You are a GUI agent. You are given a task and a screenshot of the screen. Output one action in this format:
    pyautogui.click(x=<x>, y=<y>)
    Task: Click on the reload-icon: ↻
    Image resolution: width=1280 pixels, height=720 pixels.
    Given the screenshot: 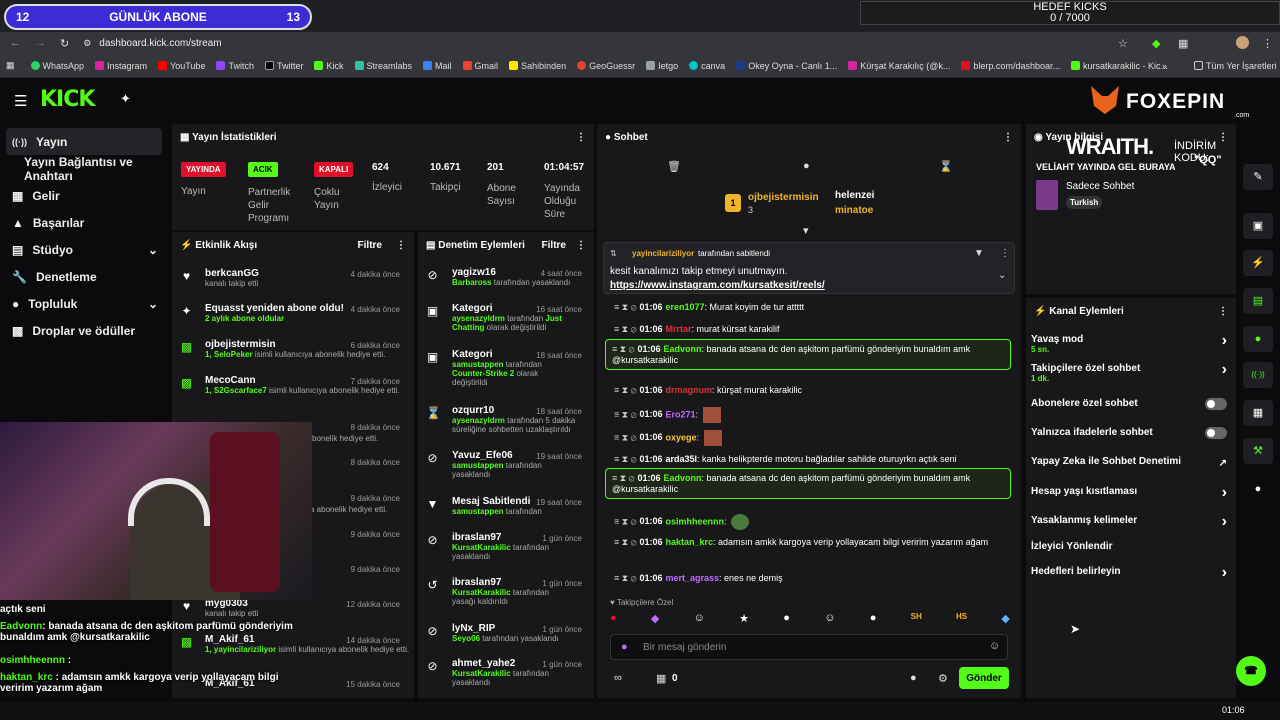 What is the action you would take?
    pyautogui.click(x=64, y=43)
    